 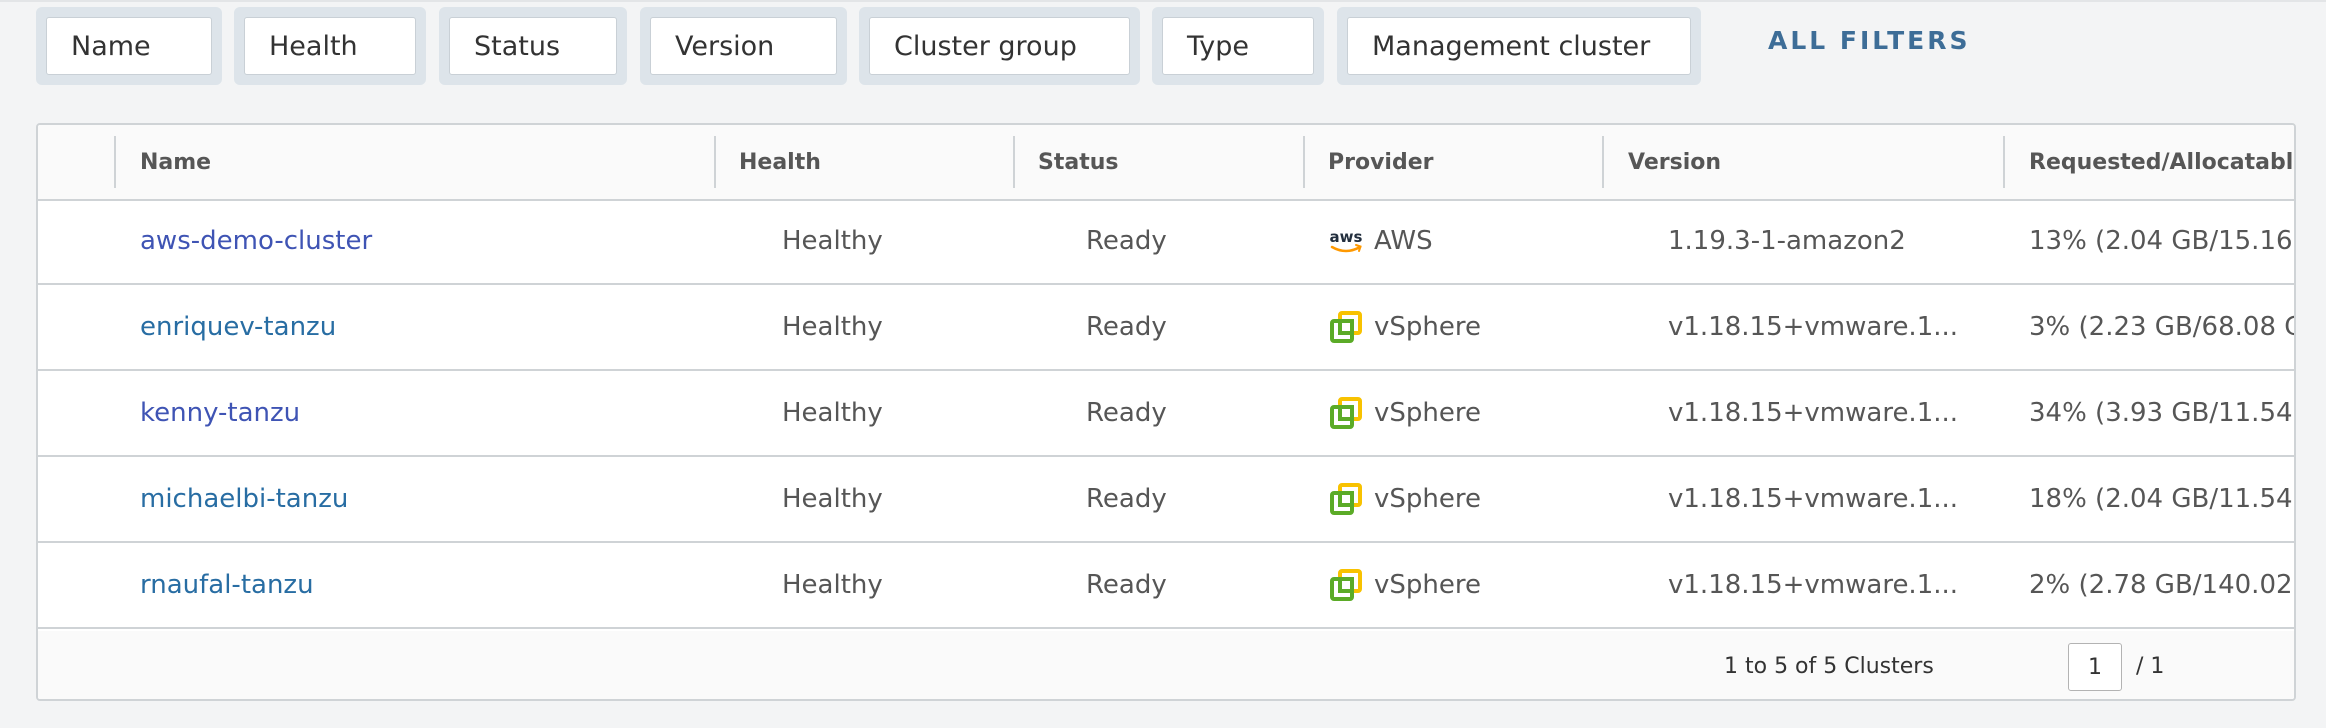 I want to click on requested-allocatable-cell: 3% (2.23 GB/68.08 GE, so click(x=2162, y=327).